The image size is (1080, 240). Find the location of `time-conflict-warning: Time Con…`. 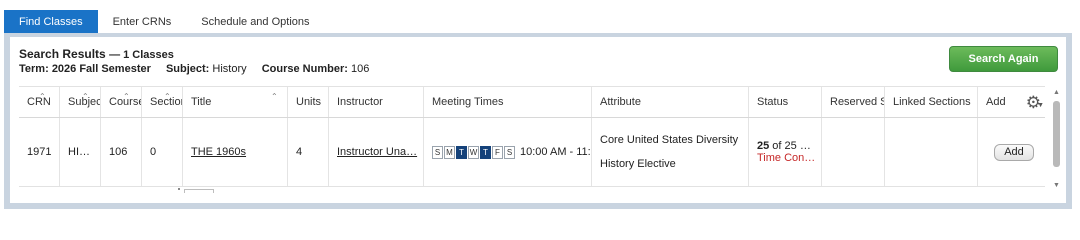

time-conflict-warning: Time Con… is located at coordinates (786, 158).